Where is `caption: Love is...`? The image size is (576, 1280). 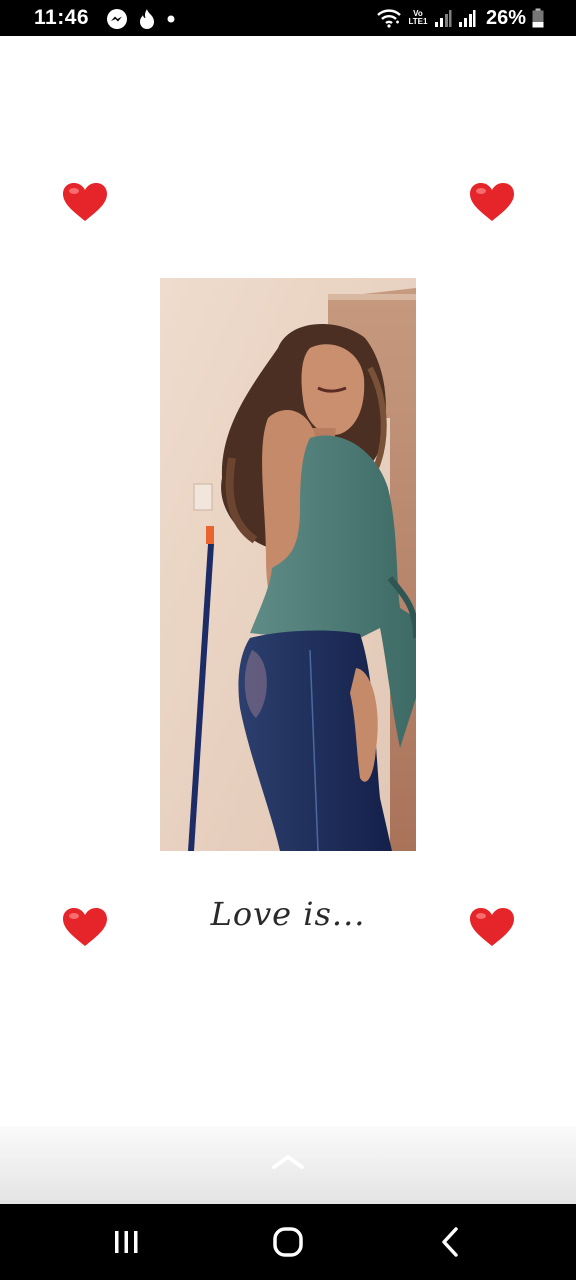
caption: Love is... is located at coordinates (288, 914).